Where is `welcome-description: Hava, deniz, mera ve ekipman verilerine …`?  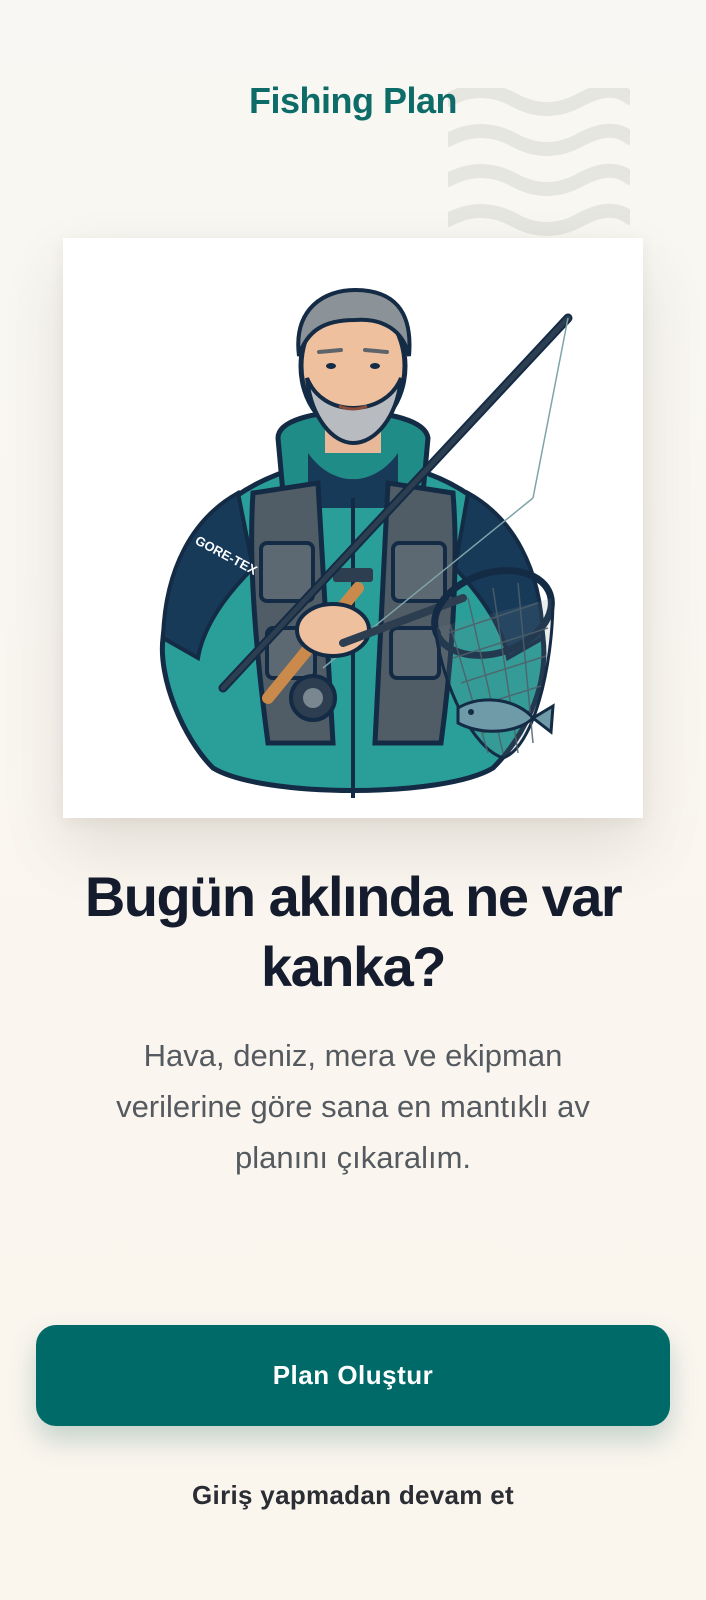 welcome-description: Hava, deniz, mera ve ekipman verilerine … is located at coordinates (353, 1106).